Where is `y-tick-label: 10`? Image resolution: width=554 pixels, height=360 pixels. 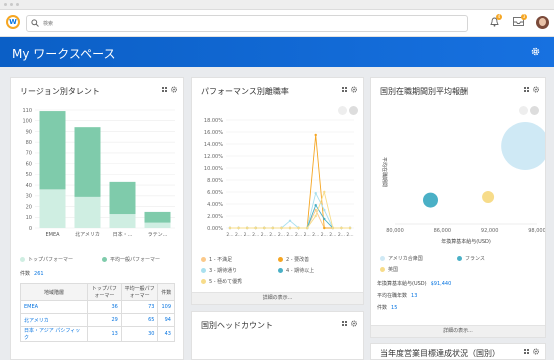 y-tick-label: 10 is located at coordinates (29, 218).